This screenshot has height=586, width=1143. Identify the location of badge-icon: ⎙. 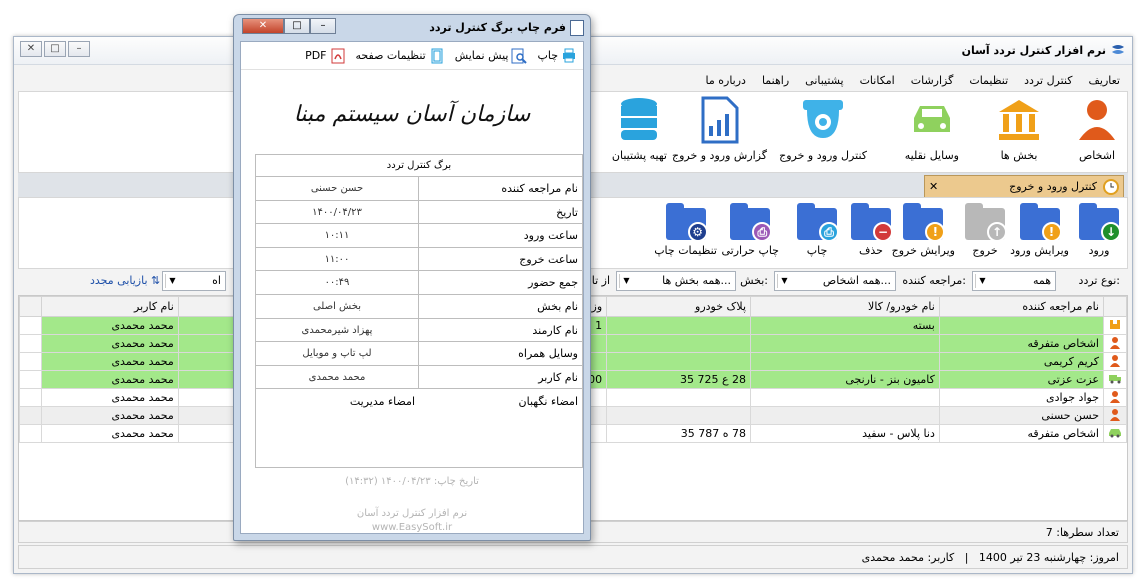
(762, 232).